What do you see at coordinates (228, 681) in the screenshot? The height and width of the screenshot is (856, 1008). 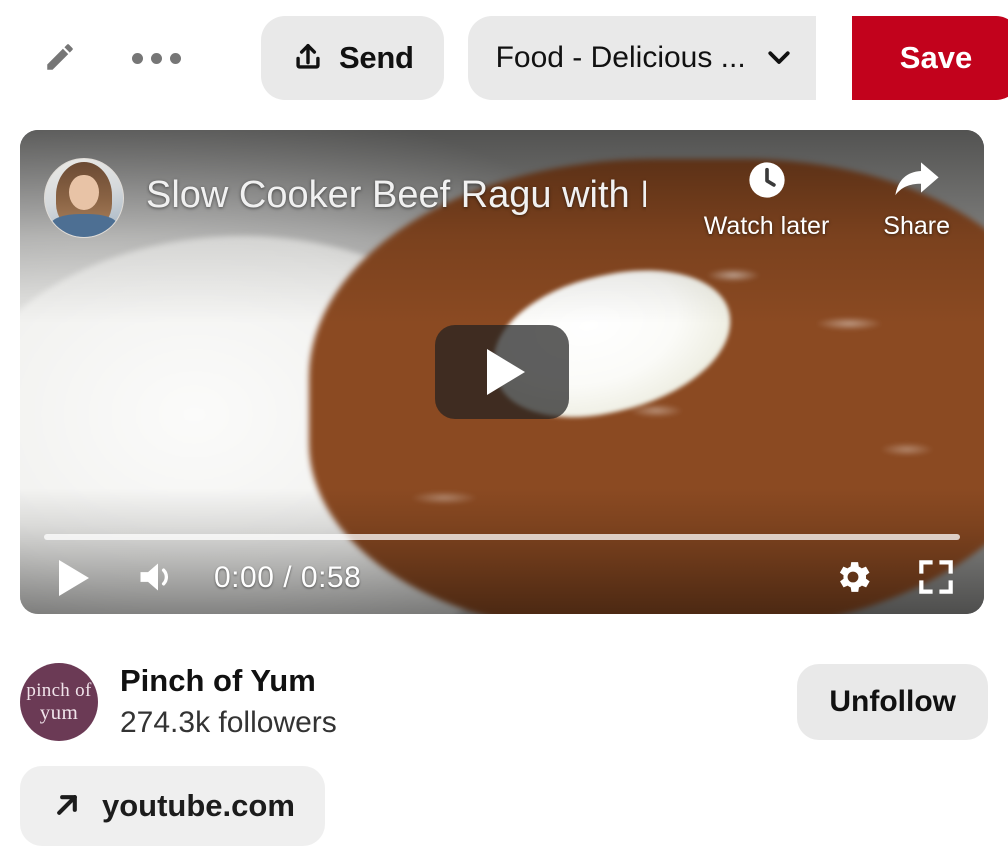 I see `creator-name: Pinch of Yum` at bounding box center [228, 681].